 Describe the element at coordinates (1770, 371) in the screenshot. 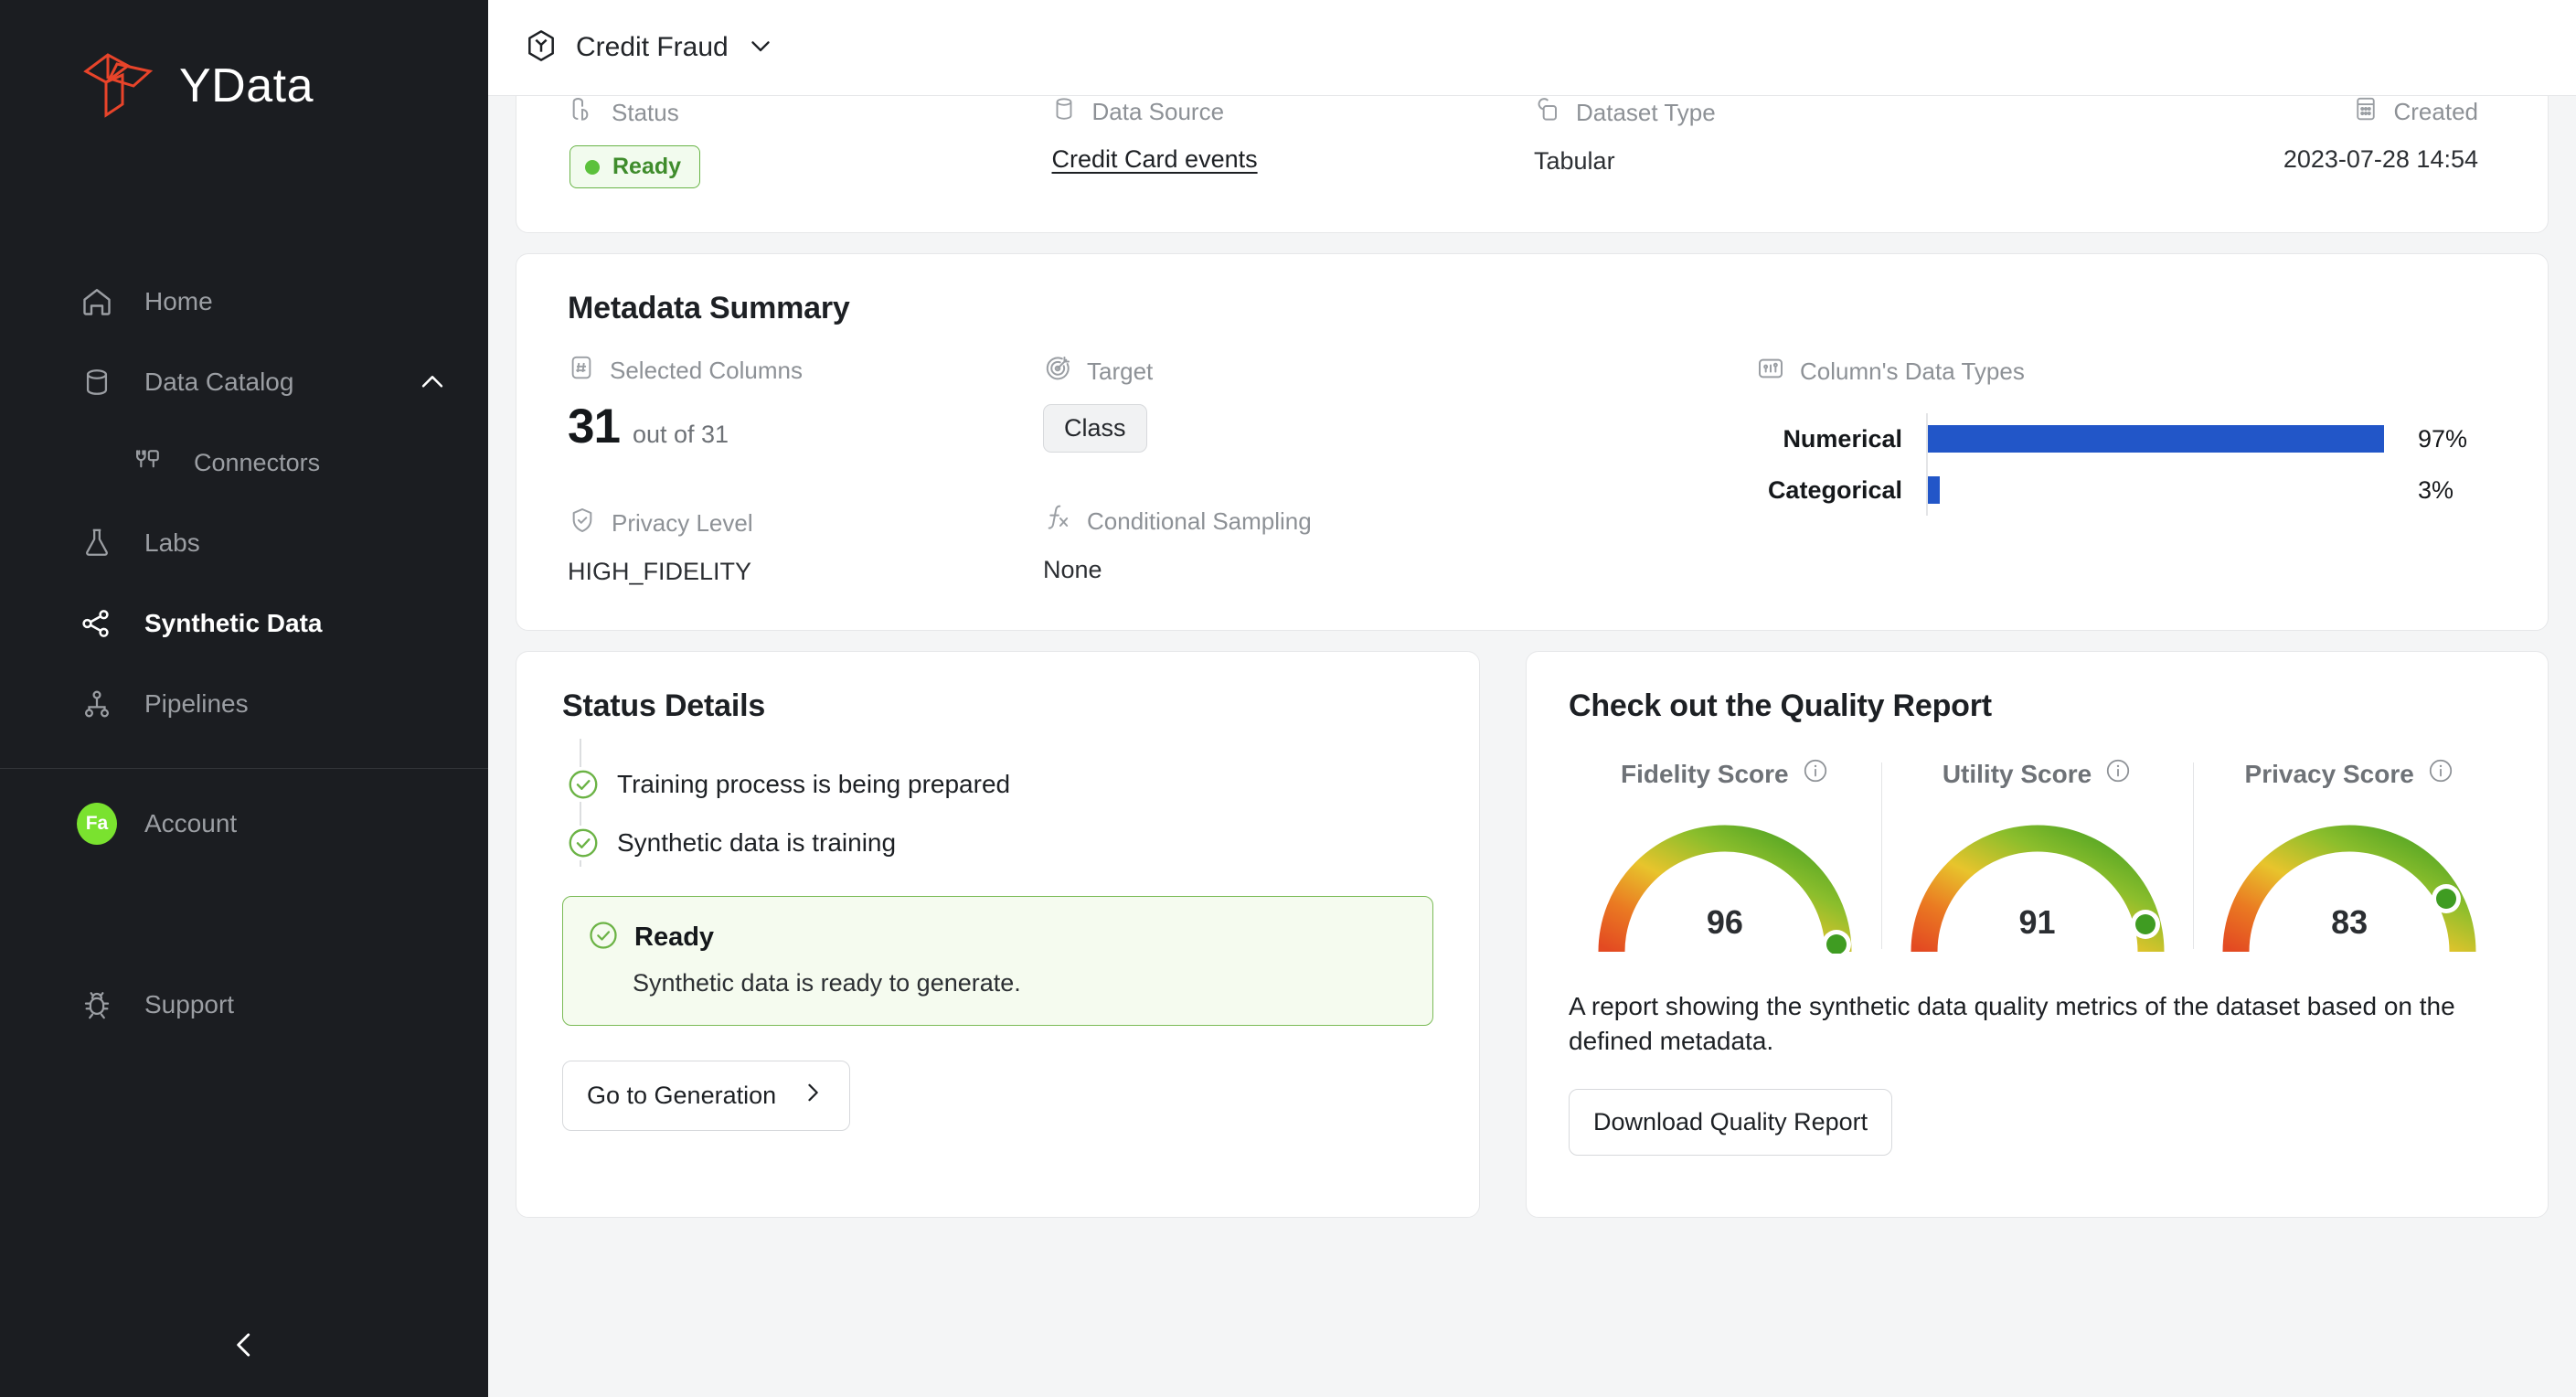

I see `bar-chart-icon` at that location.